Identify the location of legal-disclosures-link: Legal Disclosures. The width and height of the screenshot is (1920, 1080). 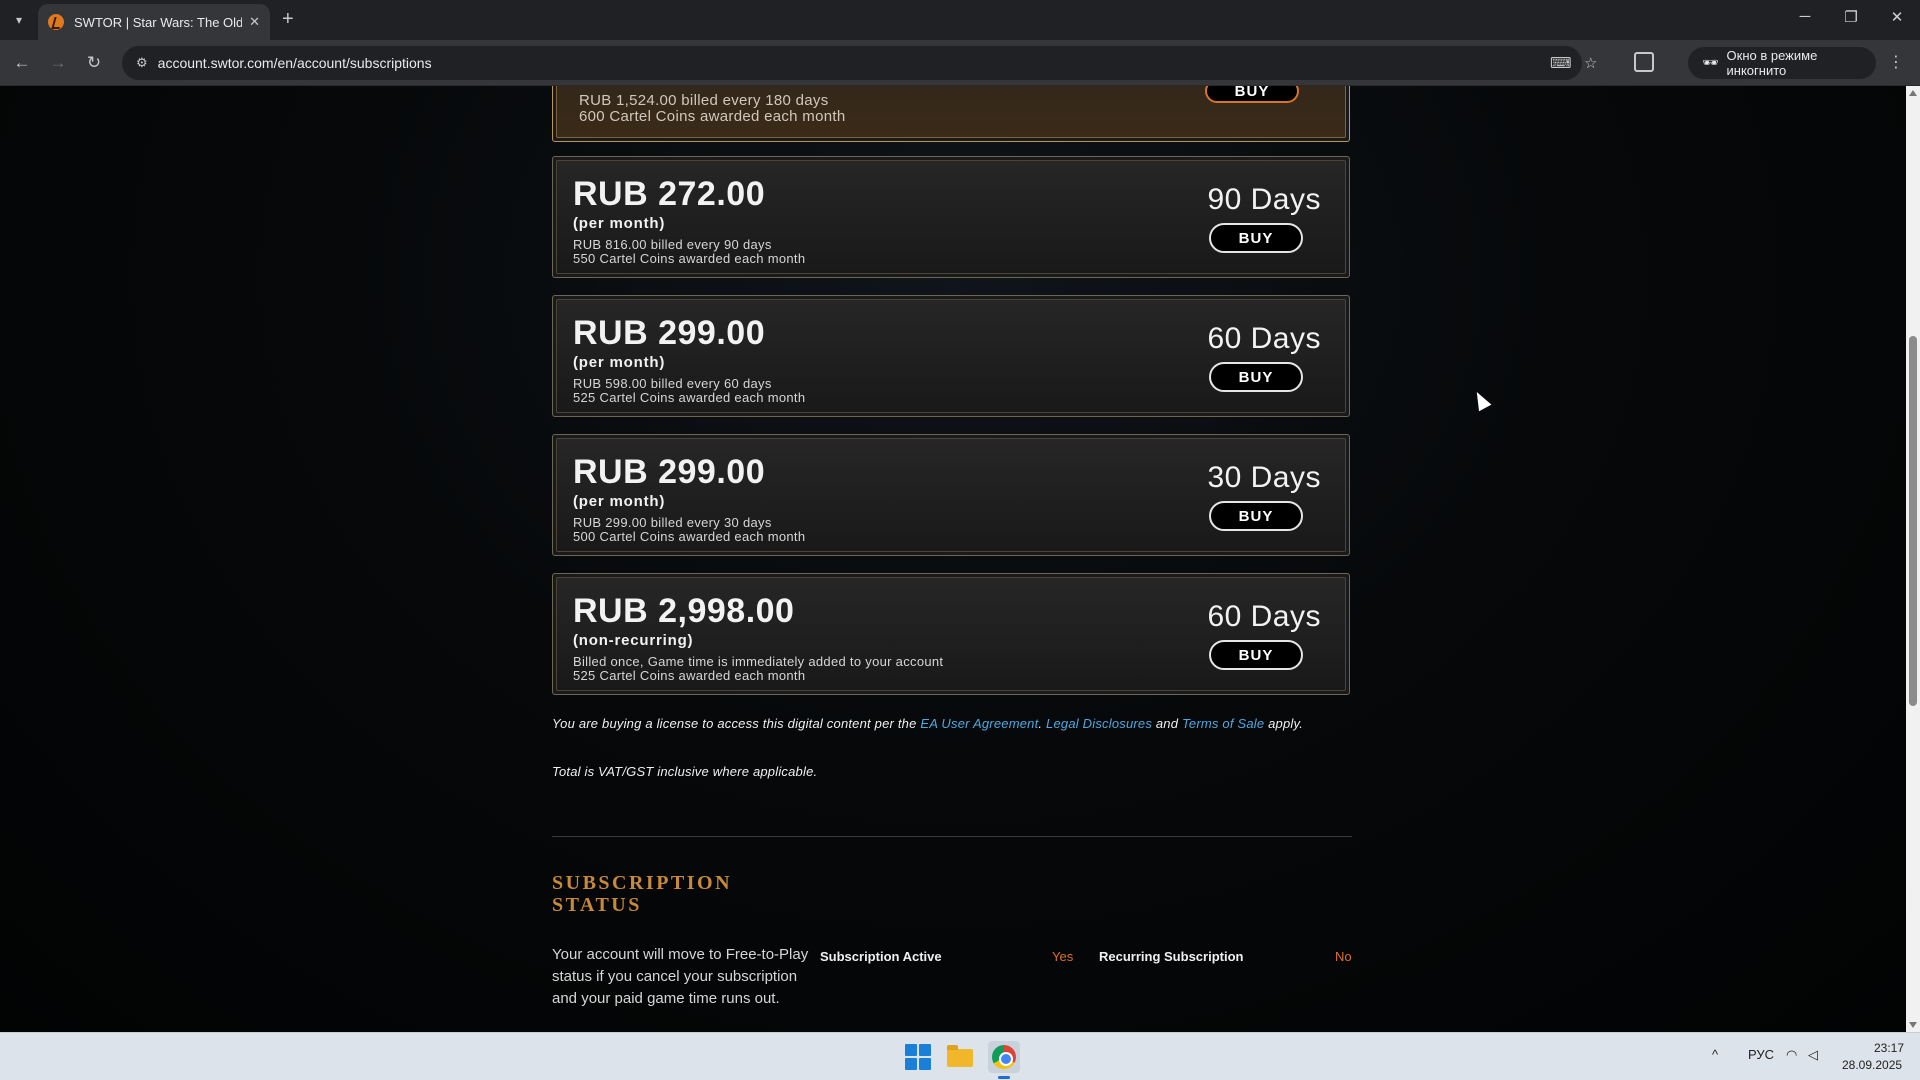
(1099, 723).